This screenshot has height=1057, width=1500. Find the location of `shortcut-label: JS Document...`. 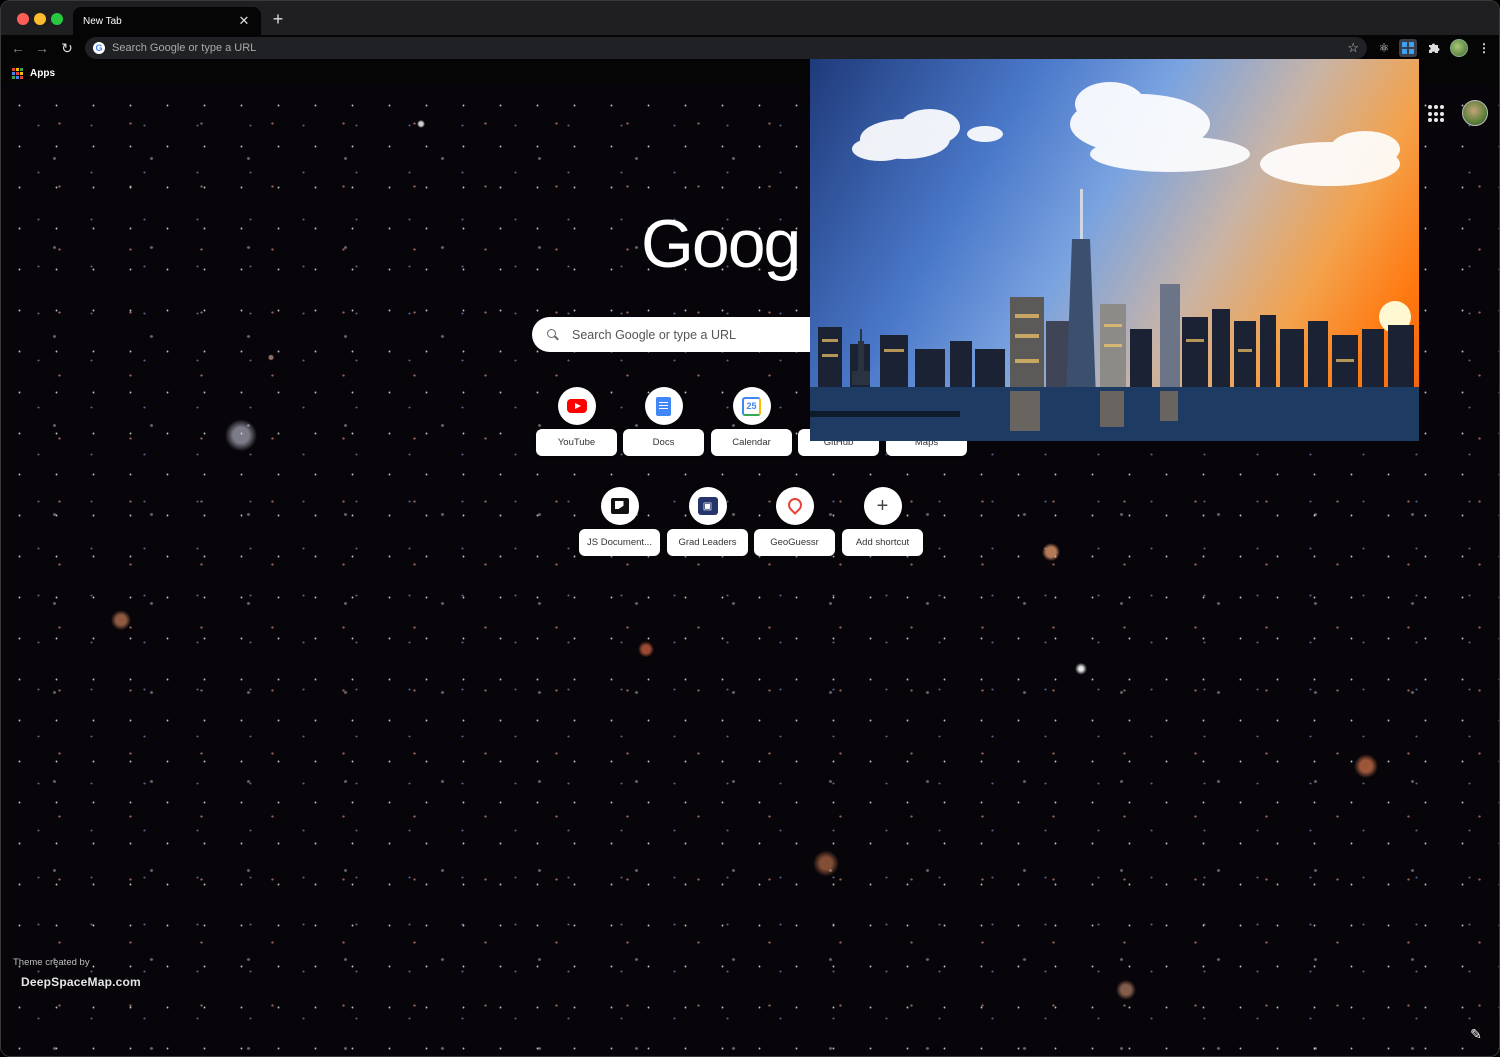

shortcut-label: JS Document... is located at coordinates (619, 542).